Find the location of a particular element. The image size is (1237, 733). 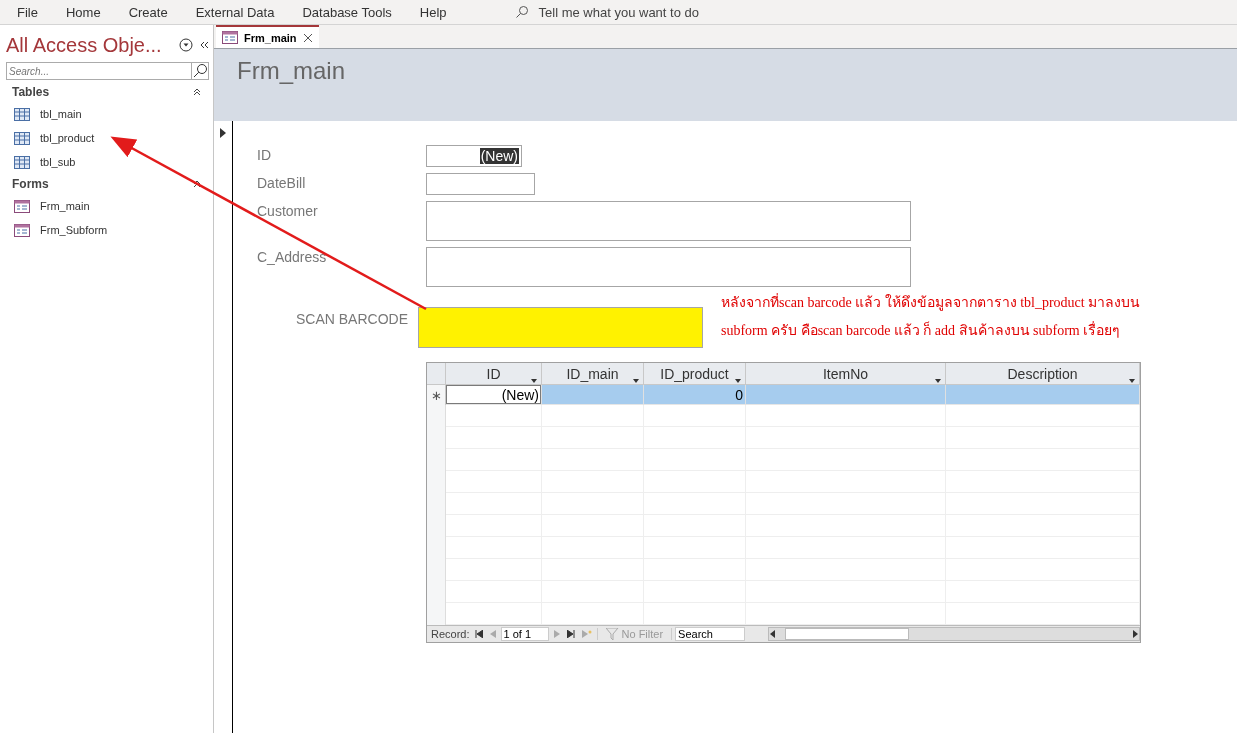

group-heading: Tables is located at coordinates (31, 92).